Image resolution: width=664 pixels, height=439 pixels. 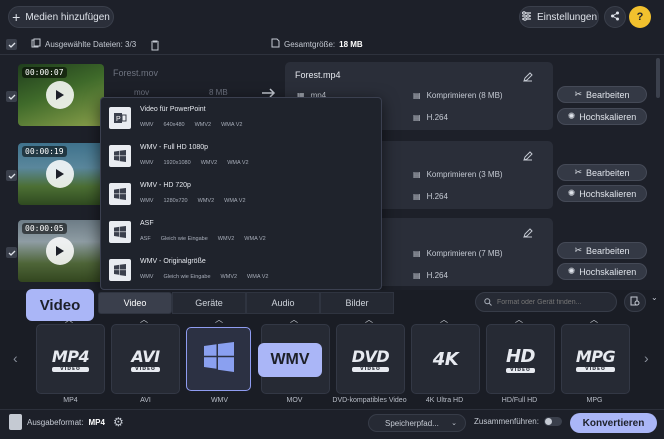 I want to click on settings-button: Einstellungen, so click(x=559, y=17).